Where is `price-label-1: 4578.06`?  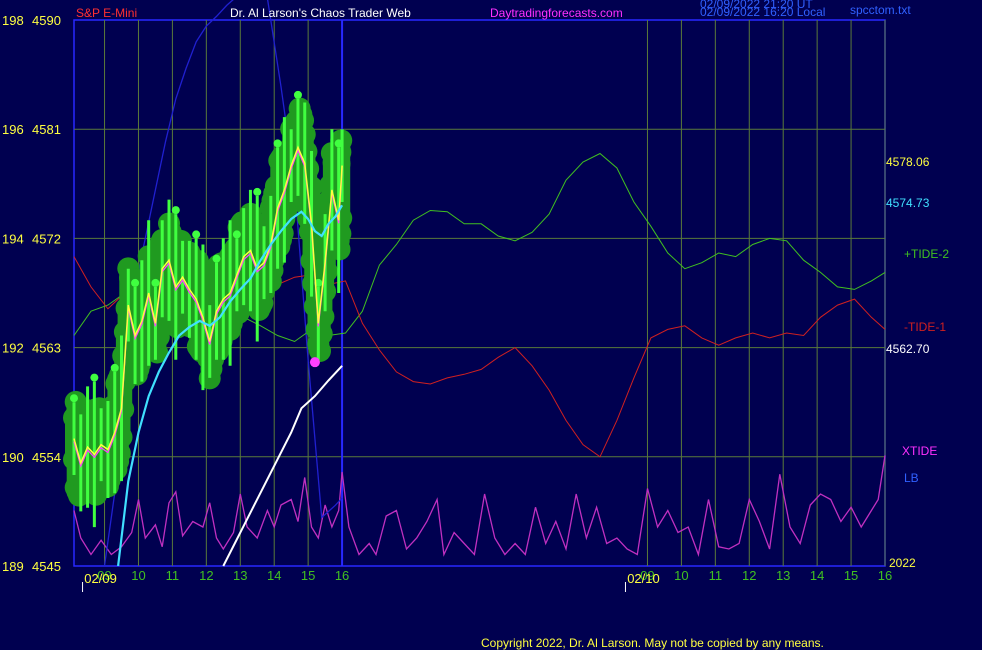 price-label-1: 4578.06 is located at coordinates (908, 162).